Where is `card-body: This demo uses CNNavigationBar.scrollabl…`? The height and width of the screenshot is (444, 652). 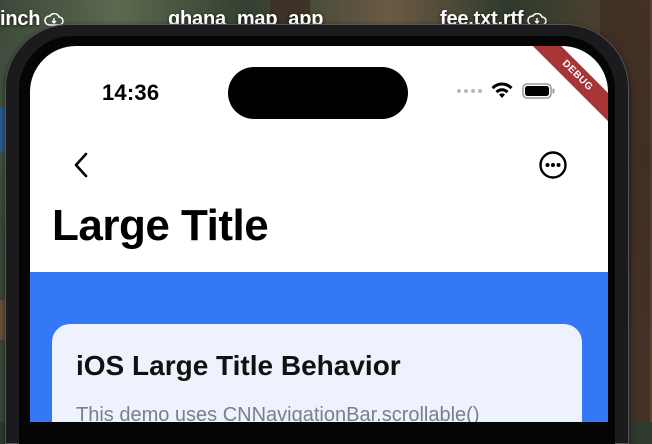 card-body: This demo uses CNNavigationBar.scrollabl… is located at coordinates (278, 413).